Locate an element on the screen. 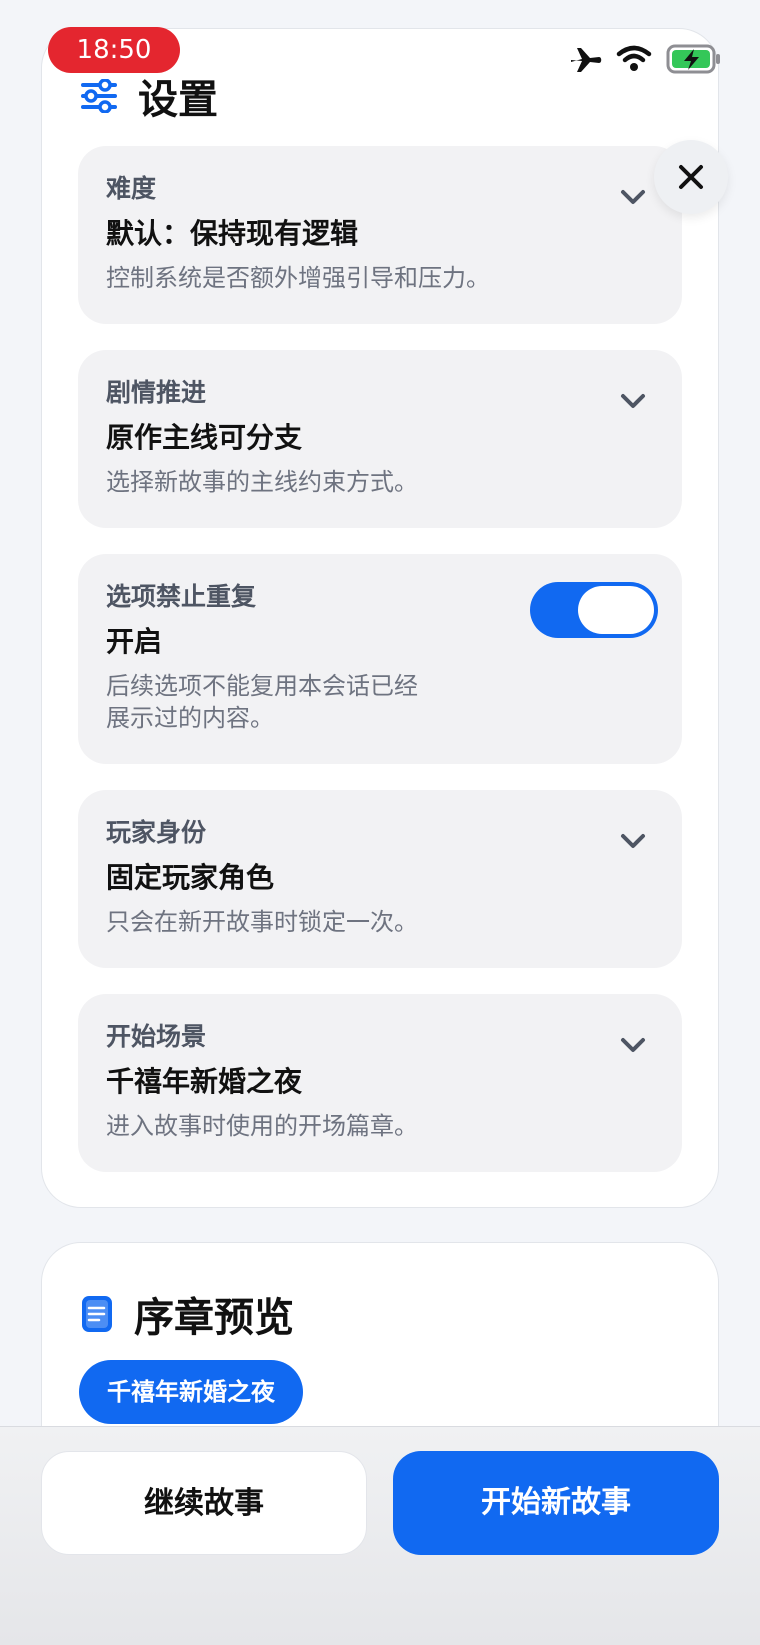 The image size is (760, 1645). option-description: 只会在新开故事时锁定一次。 is located at coordinates (262, 922).